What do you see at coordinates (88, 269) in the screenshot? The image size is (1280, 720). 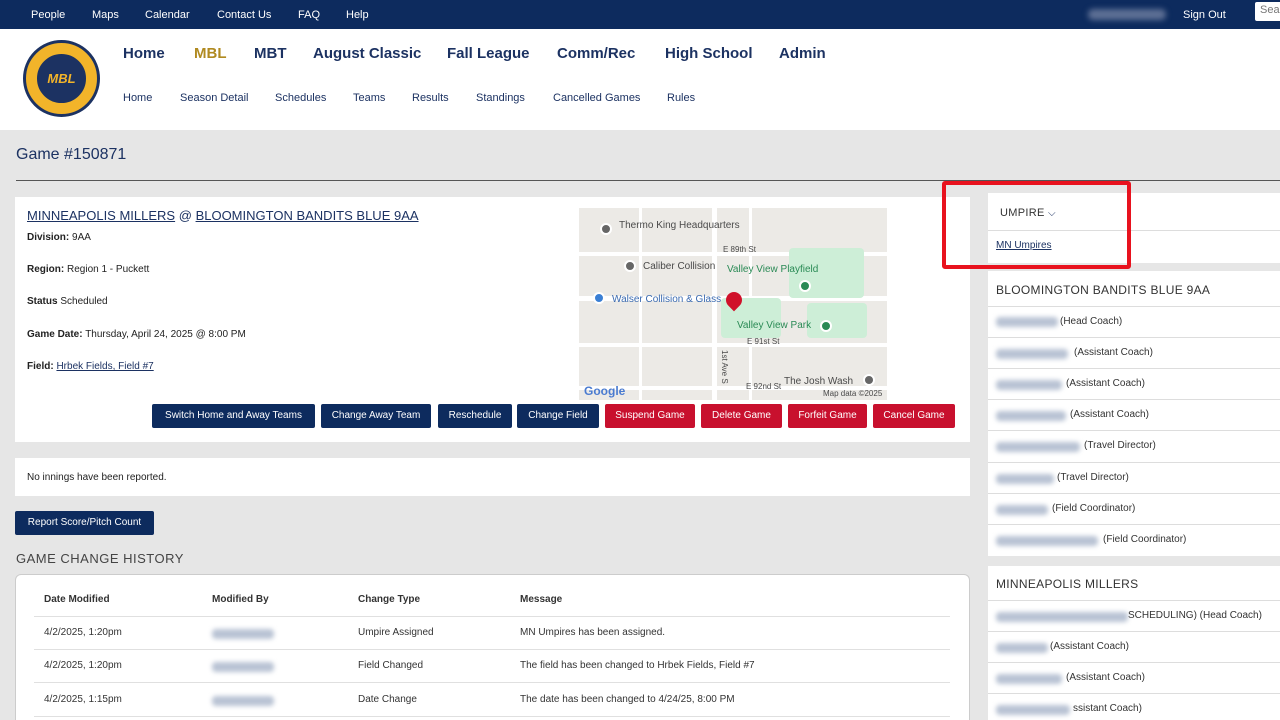 I see `region-row: Region: Region 1 - Puckett` at bounding box center [88, 269].